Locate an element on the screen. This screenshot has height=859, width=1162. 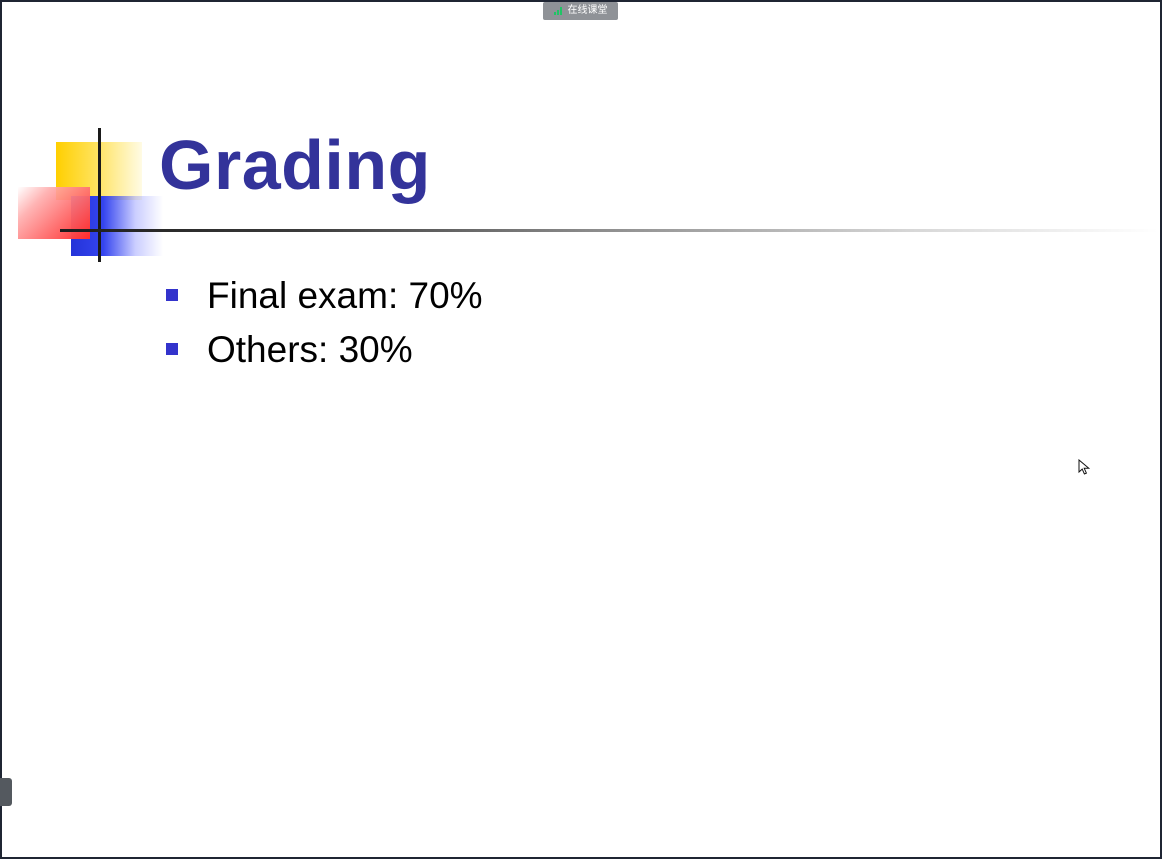
bullet-text: Final exam: 70% is located at coordinates (345, 295).